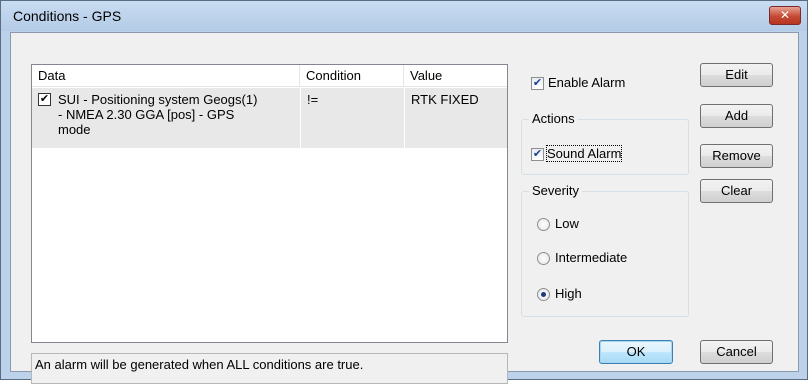 This screenshot has height=384, width=808. Describe the element at coordinates (74, 129) in the screenshot. I see `row-data-line: mode` at that location.